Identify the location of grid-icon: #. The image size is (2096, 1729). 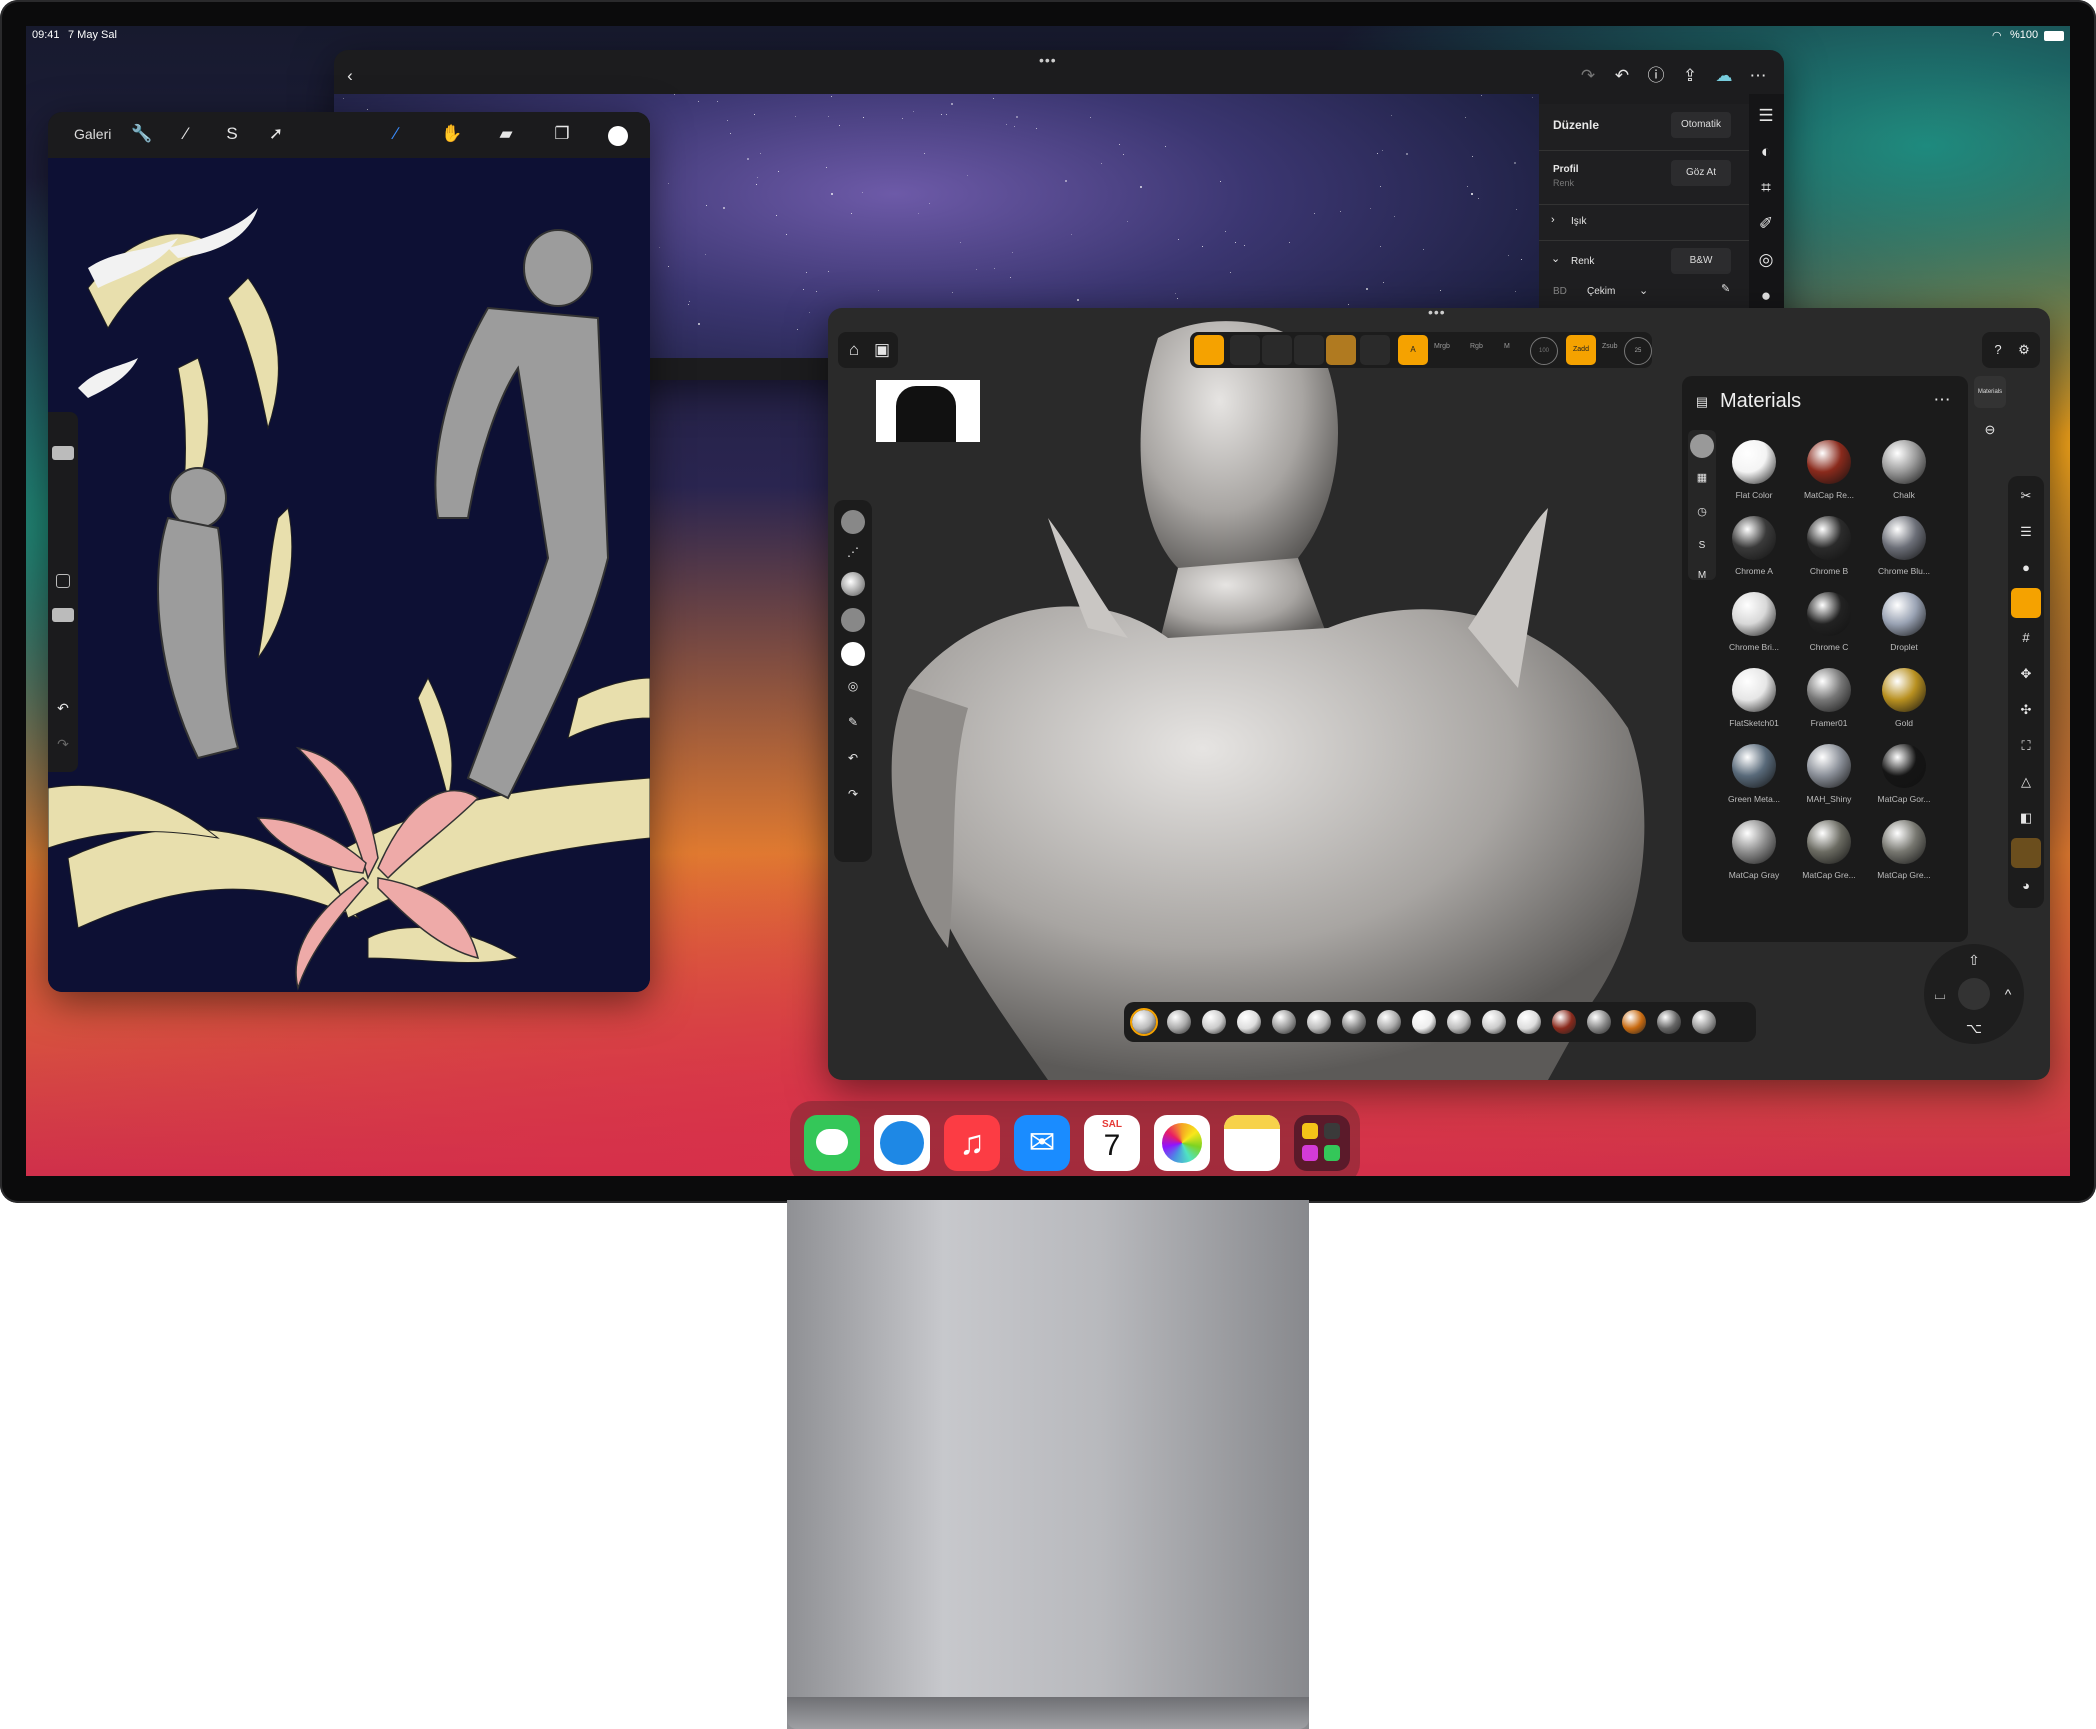
(2026, 638).